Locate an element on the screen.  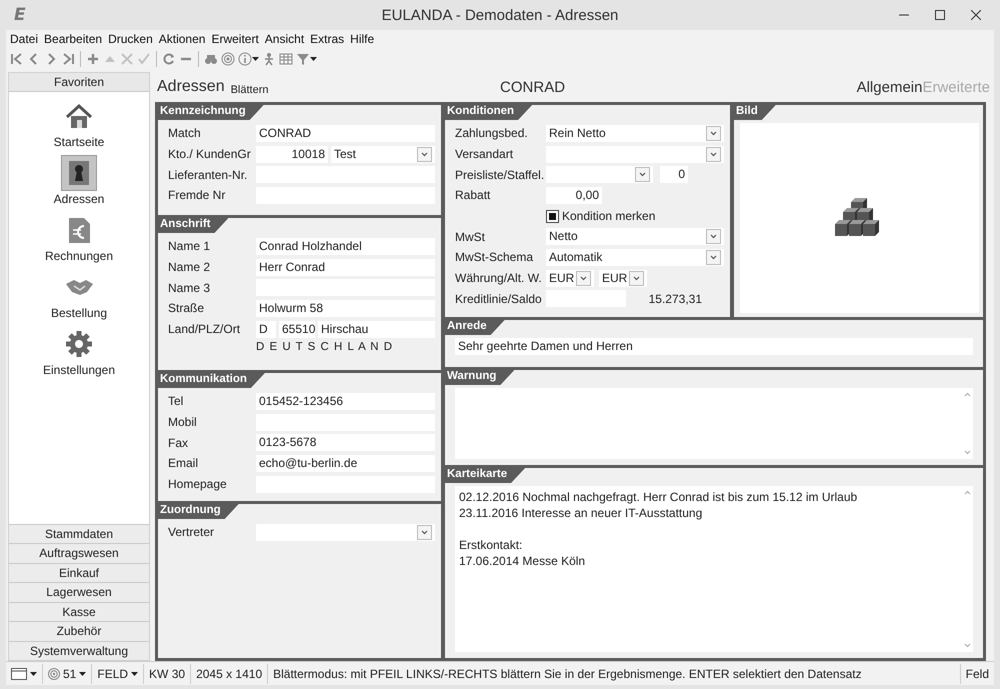
field-label: Währung/Alt. W. is located at coordinates (499, 278).